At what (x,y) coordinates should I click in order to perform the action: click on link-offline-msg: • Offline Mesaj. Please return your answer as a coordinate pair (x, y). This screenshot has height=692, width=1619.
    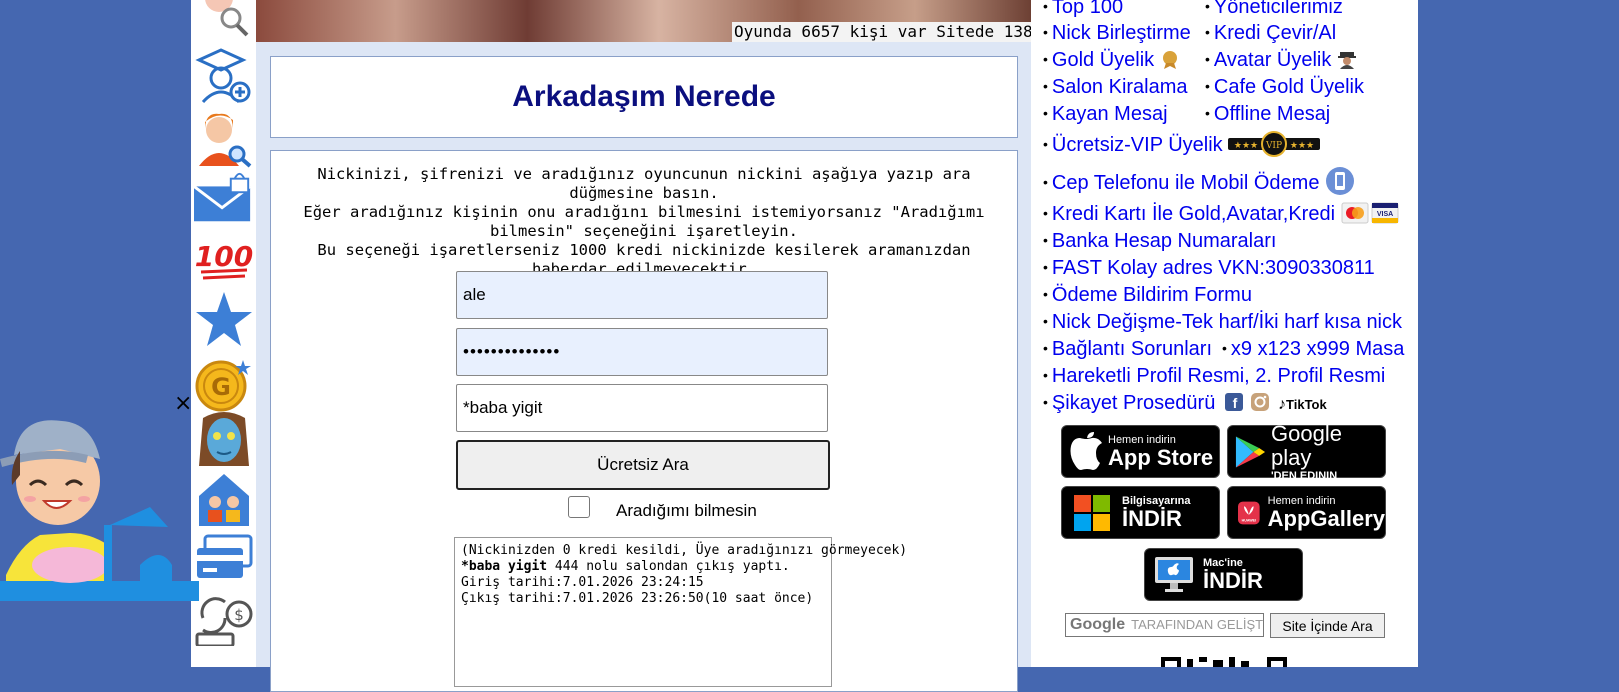
    Looking at the image, I should click on (1267, 113).